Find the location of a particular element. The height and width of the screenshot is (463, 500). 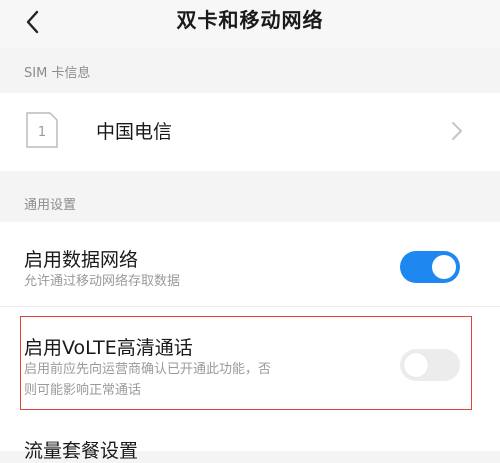

divider is located at coordinates (250, 306).